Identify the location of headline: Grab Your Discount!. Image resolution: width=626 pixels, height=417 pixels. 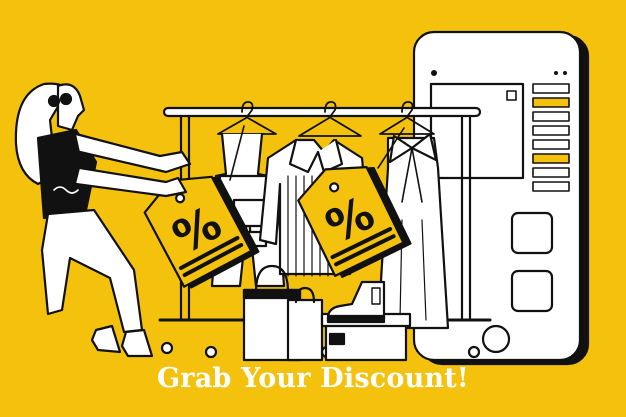
(313, 378).